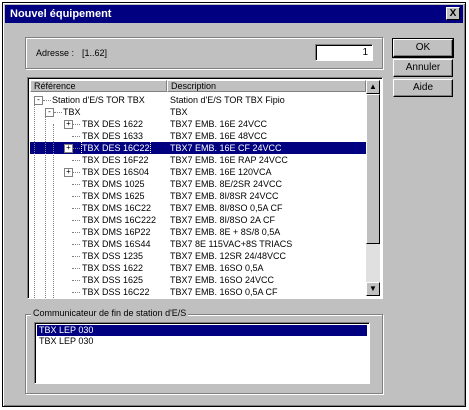 The height and width of the screenshot is (410, 469). I want to click on row-description: TBX7 EMB. 16E 120VCA, so click(221, 172).